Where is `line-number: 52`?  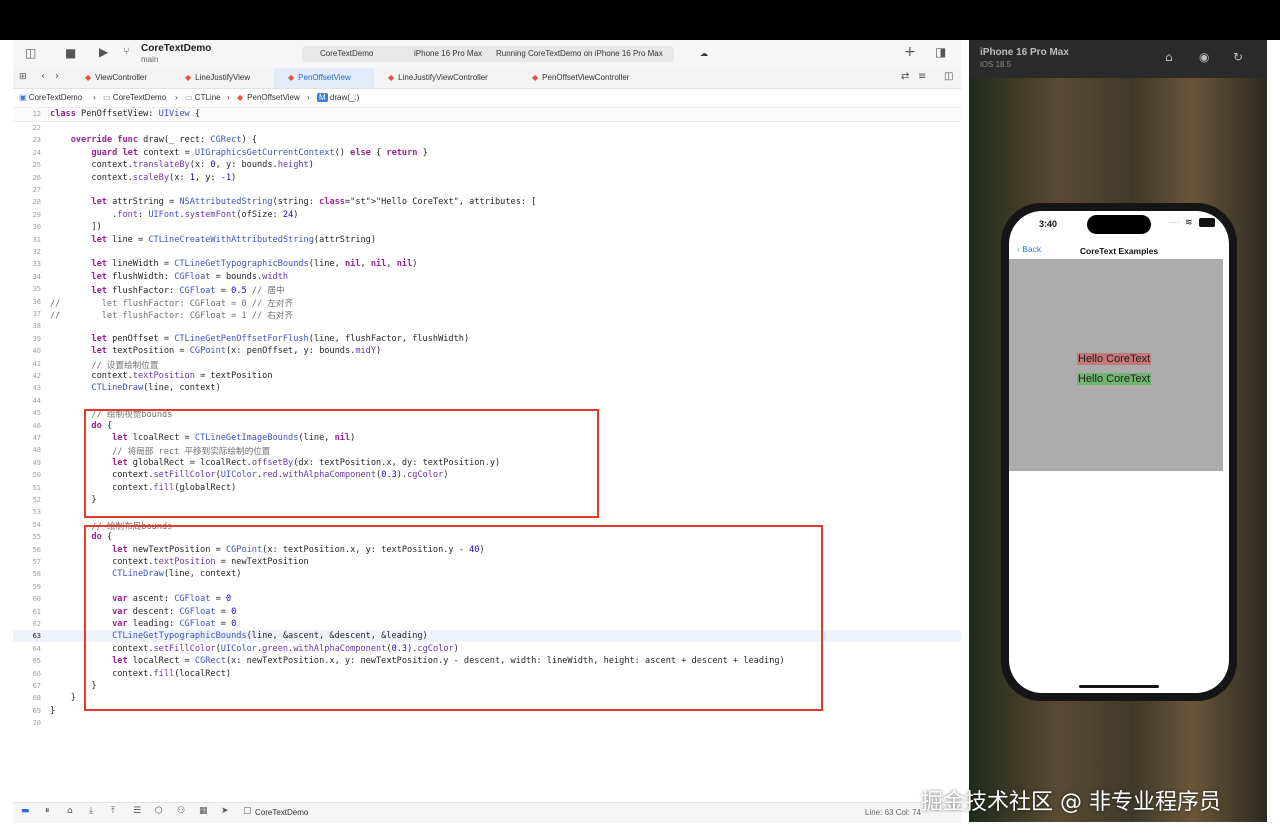 line-number: 52 is located at coordinates (36, 500).